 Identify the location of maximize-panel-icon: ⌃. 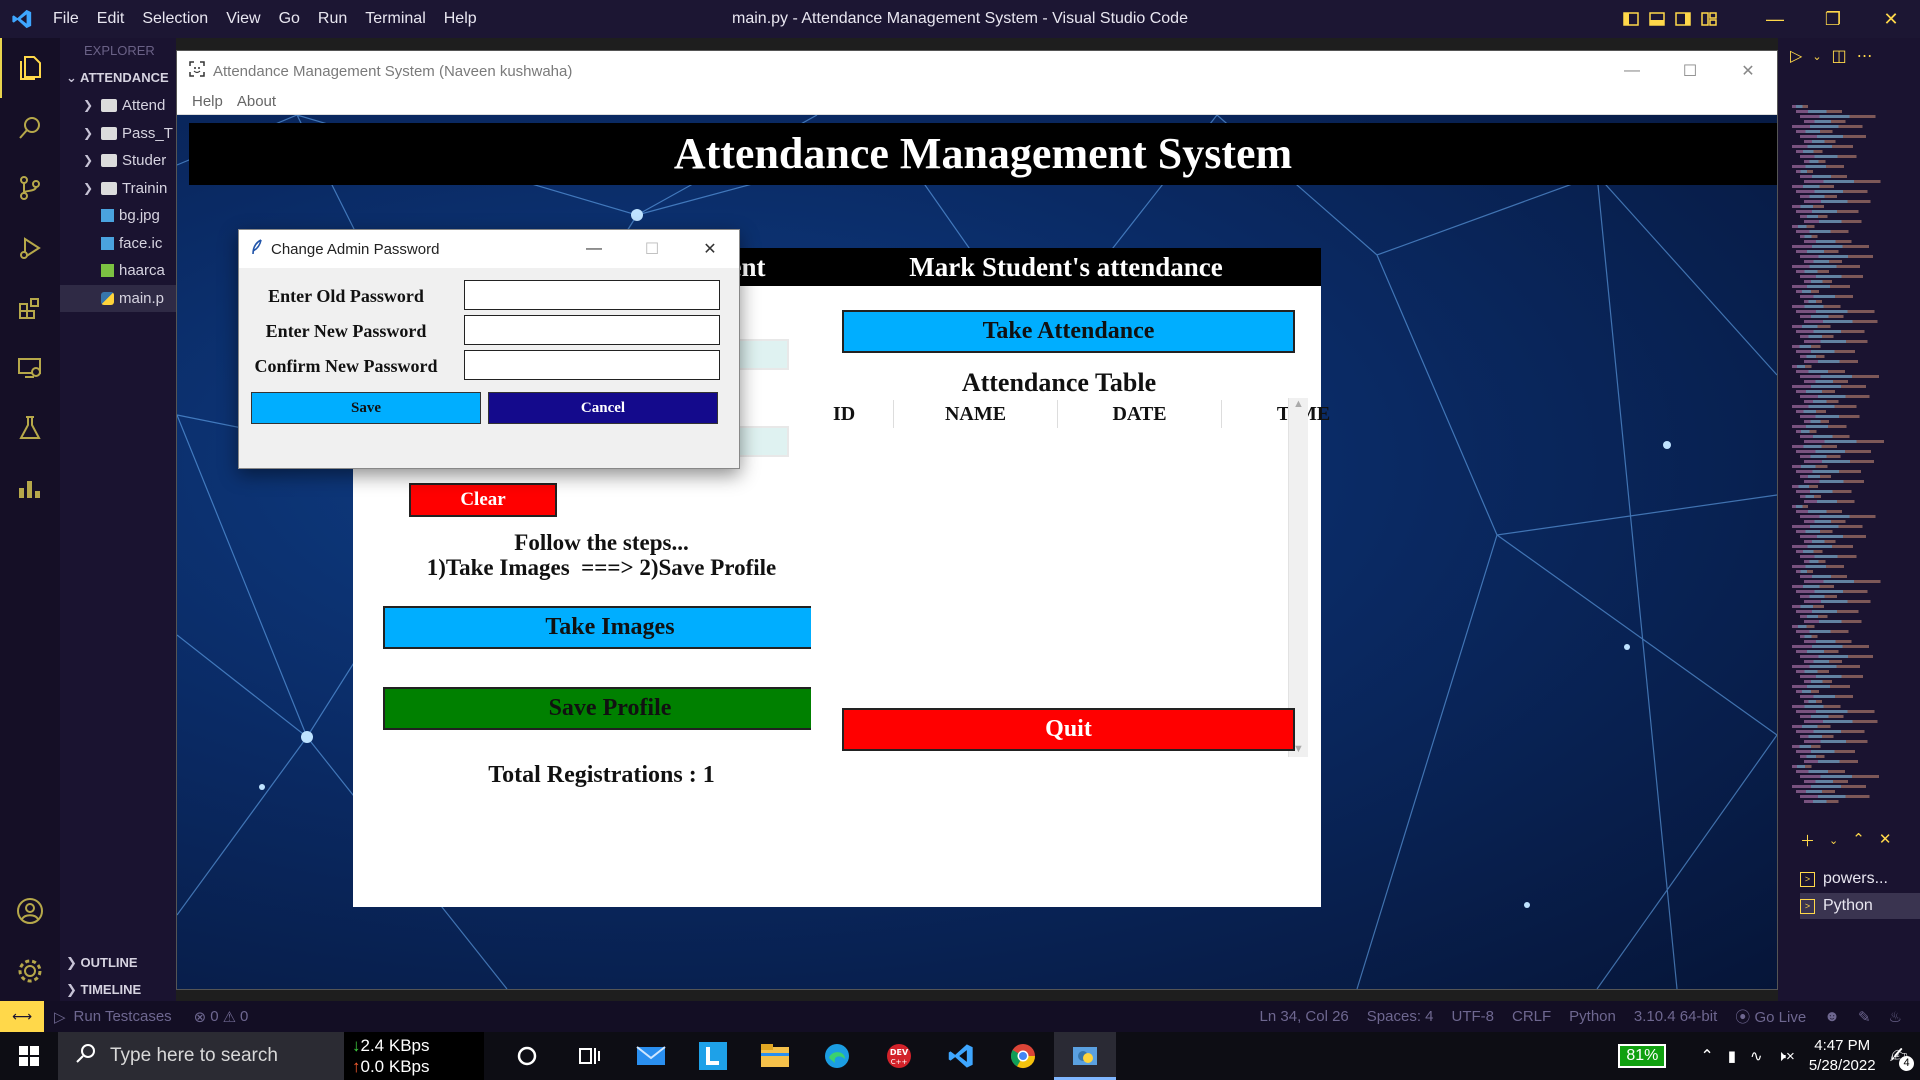
(1858, 840).